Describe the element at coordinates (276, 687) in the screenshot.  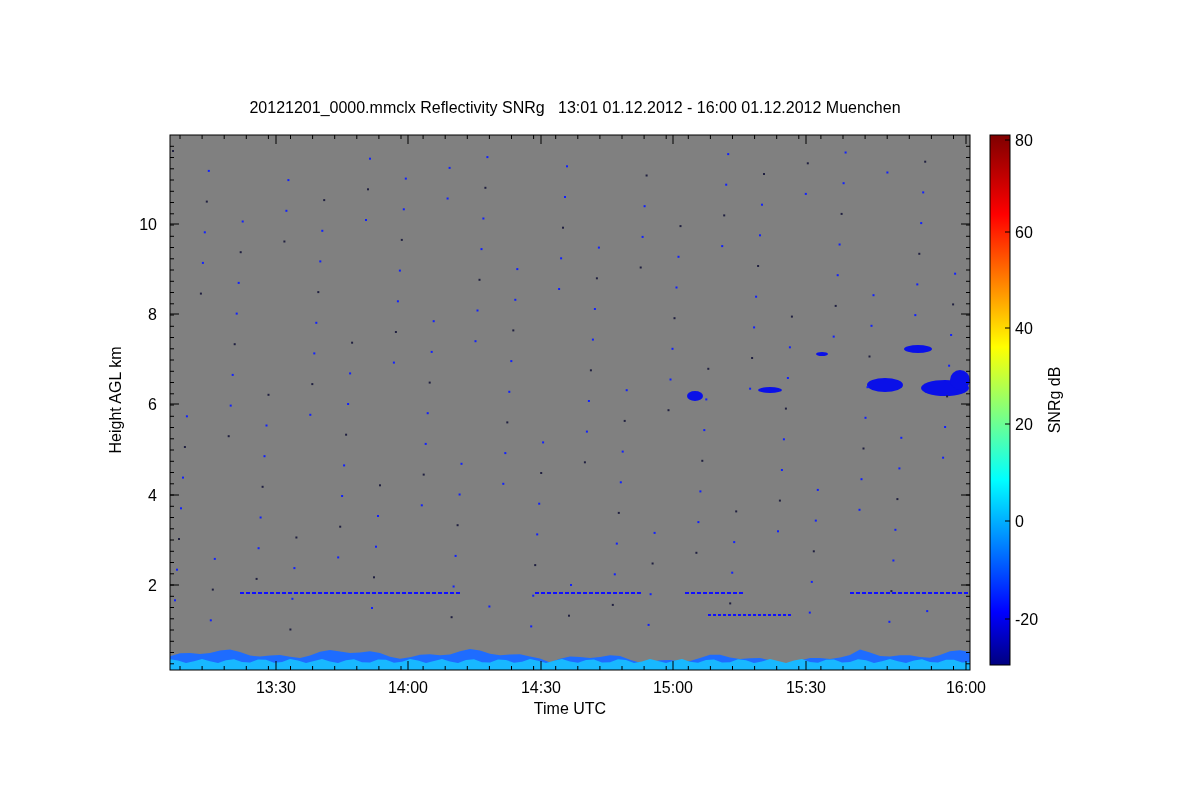
I see `x-tick-label: 13:30` at that location.